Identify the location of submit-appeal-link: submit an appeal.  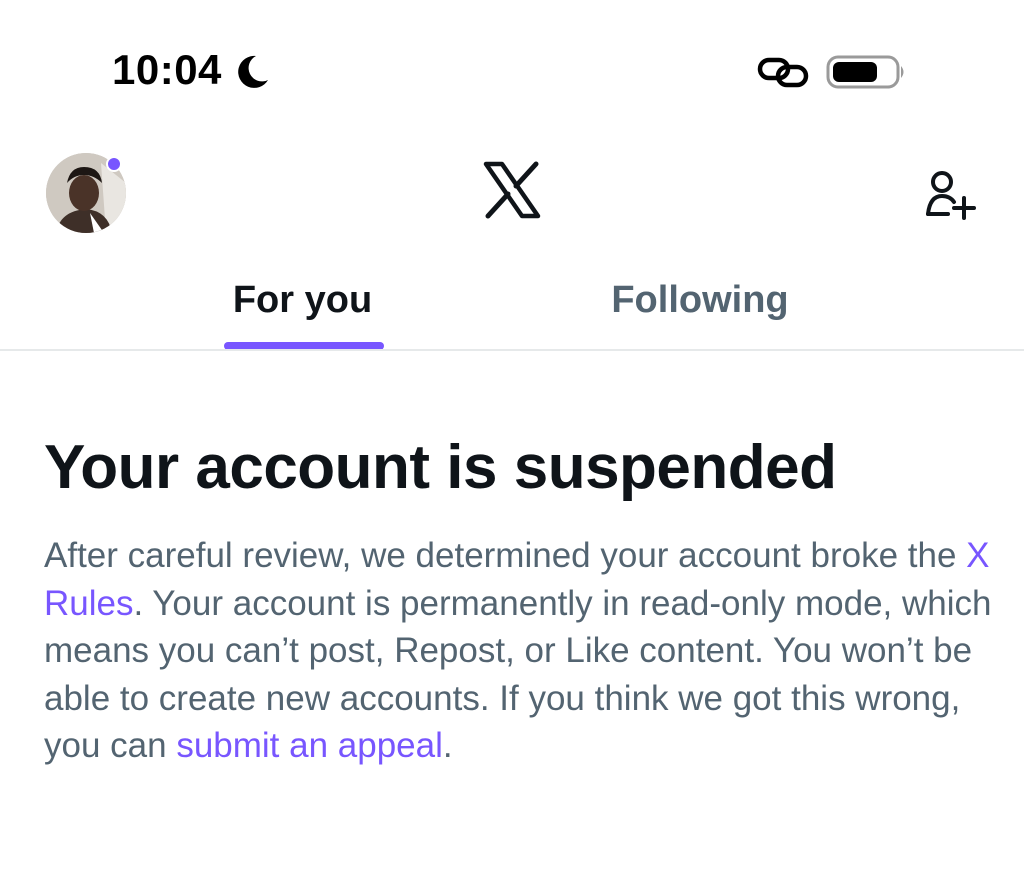
(309, 745).